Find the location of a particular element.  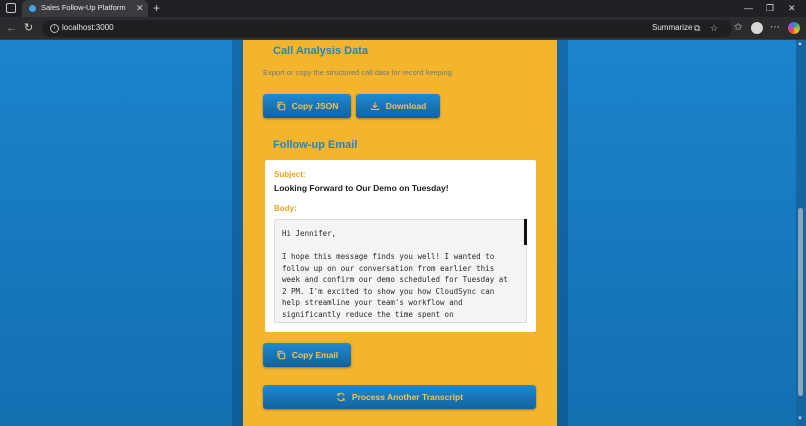

maximize-button: ❐ is located at coordinates (770, 8).